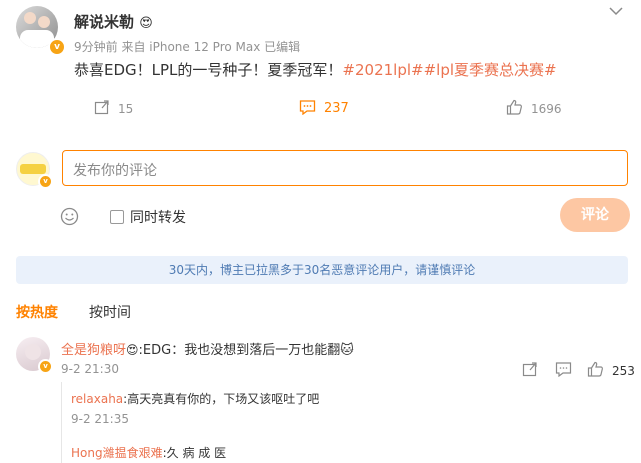 This screenshot has height=463, width=641. What do you see at coordinates (126, 108) in the screenshot?
I see `repost-count: 15` at bounding box center [126, 108].